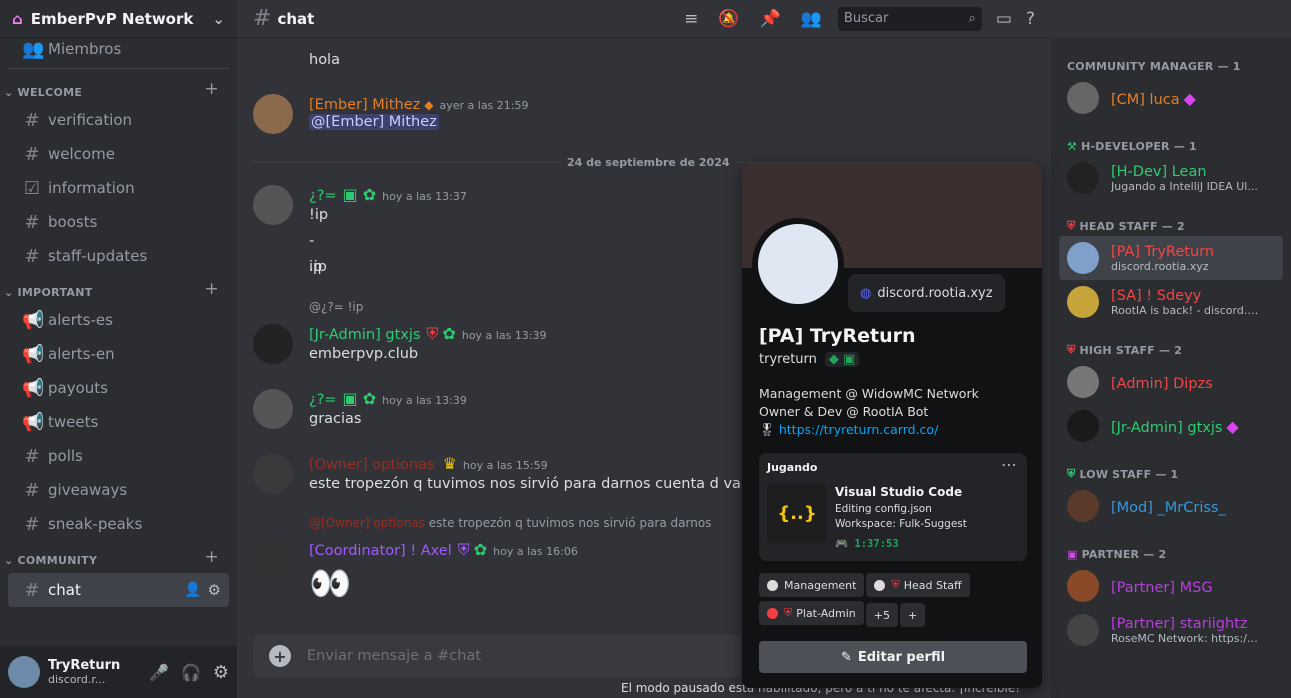 This screenshot has height=698, width=1291. What do you see at coordinates (1162, 587) in the screenshot?
I see `member-name: [Partner] MSG` at bounding box center [1162, 587].